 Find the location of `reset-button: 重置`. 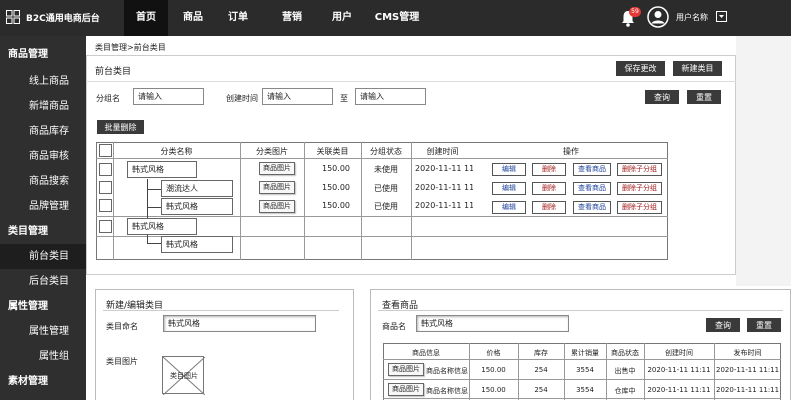

reset-button: 重置 is located at coordinates (704, 97).